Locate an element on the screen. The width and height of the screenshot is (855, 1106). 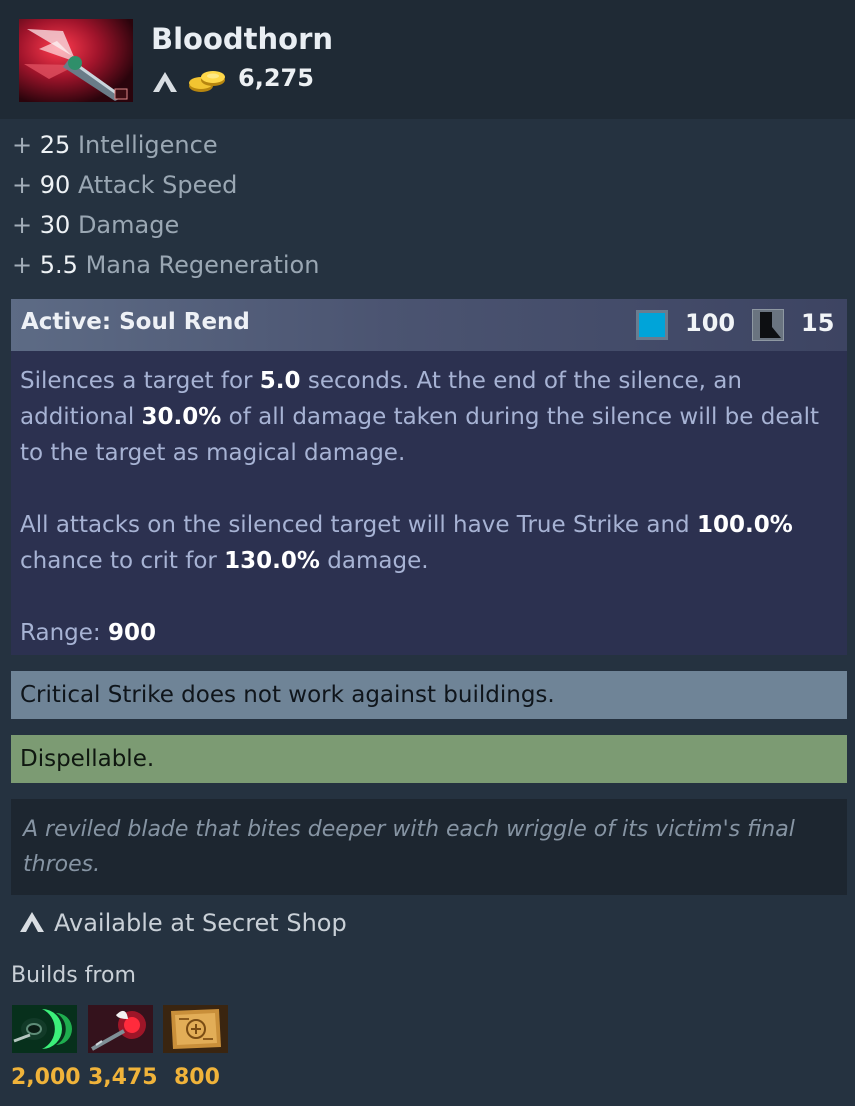
mana-cost-value: 100 is located at coordinates (710, 323).